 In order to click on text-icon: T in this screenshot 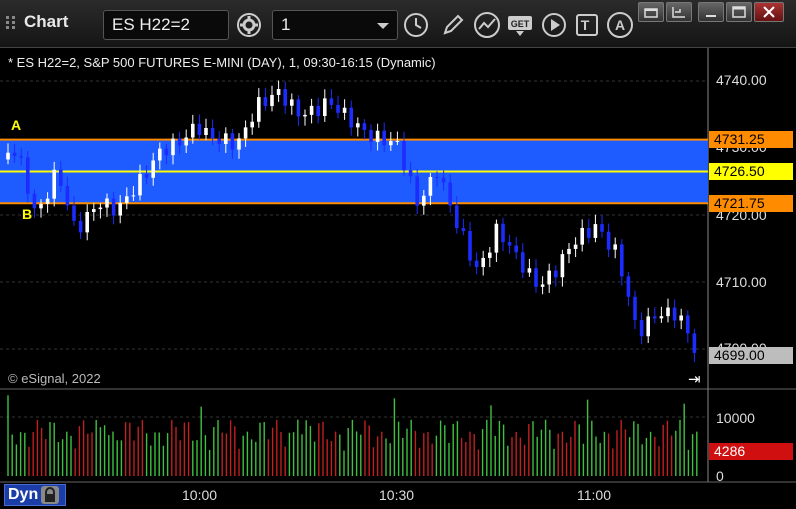, I will do `click(587, 25)`.